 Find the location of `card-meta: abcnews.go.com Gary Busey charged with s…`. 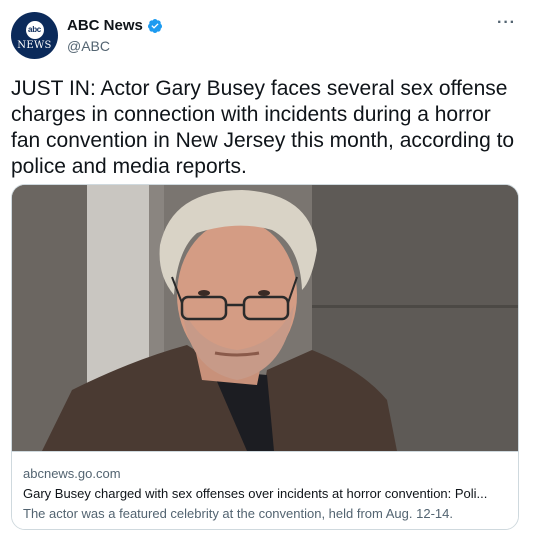

card-meta: abcnews.go.com Gary Busey charged with s… is located at coordinates (265, 490).